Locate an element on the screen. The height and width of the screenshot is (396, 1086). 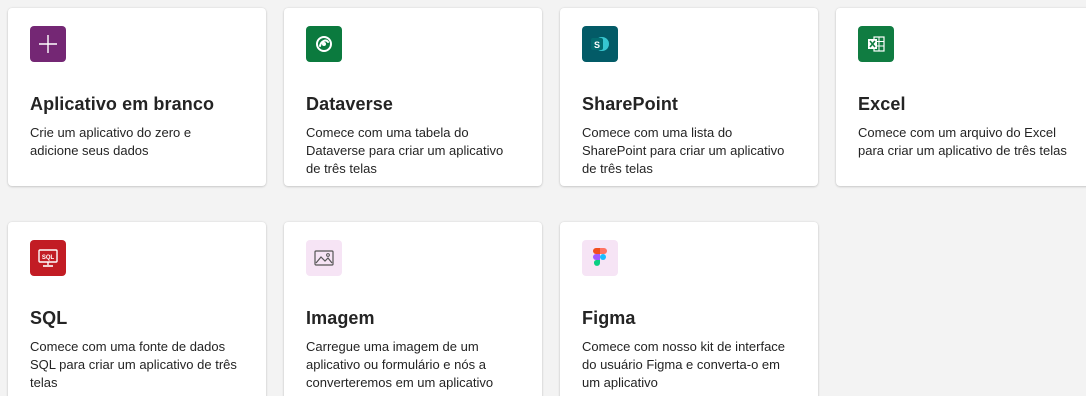
card-title: Aplicativo em branco is located at coordinates (122, 104).